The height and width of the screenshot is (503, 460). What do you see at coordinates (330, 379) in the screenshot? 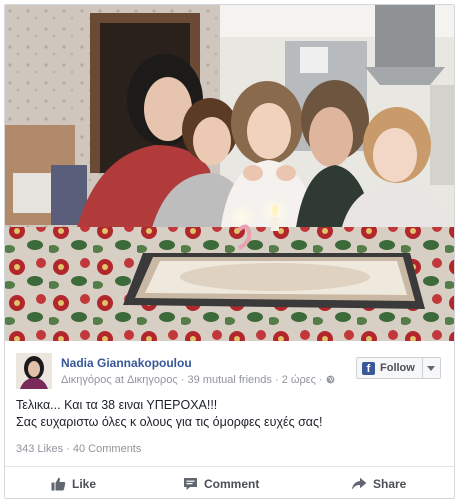
I see `globe-icon` at bounding box center [330, 379].